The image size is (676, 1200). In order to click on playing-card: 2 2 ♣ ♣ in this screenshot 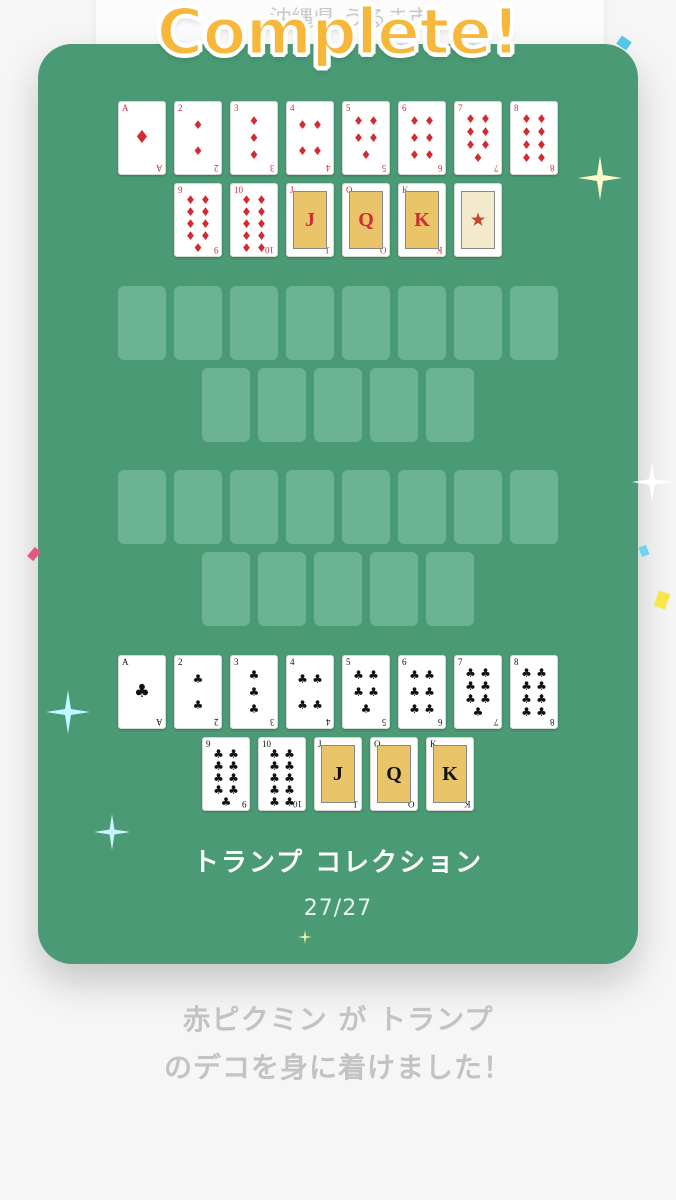, I will do `click(198, 692)`.